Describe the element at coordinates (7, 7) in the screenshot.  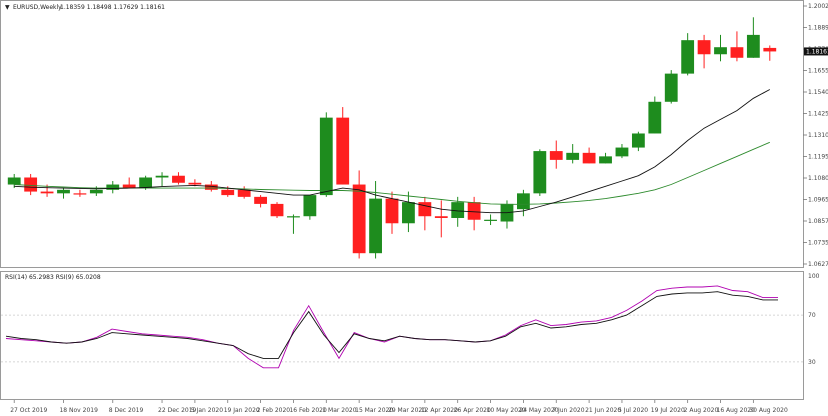
I see `header-marker-icon: ▼` at that location.